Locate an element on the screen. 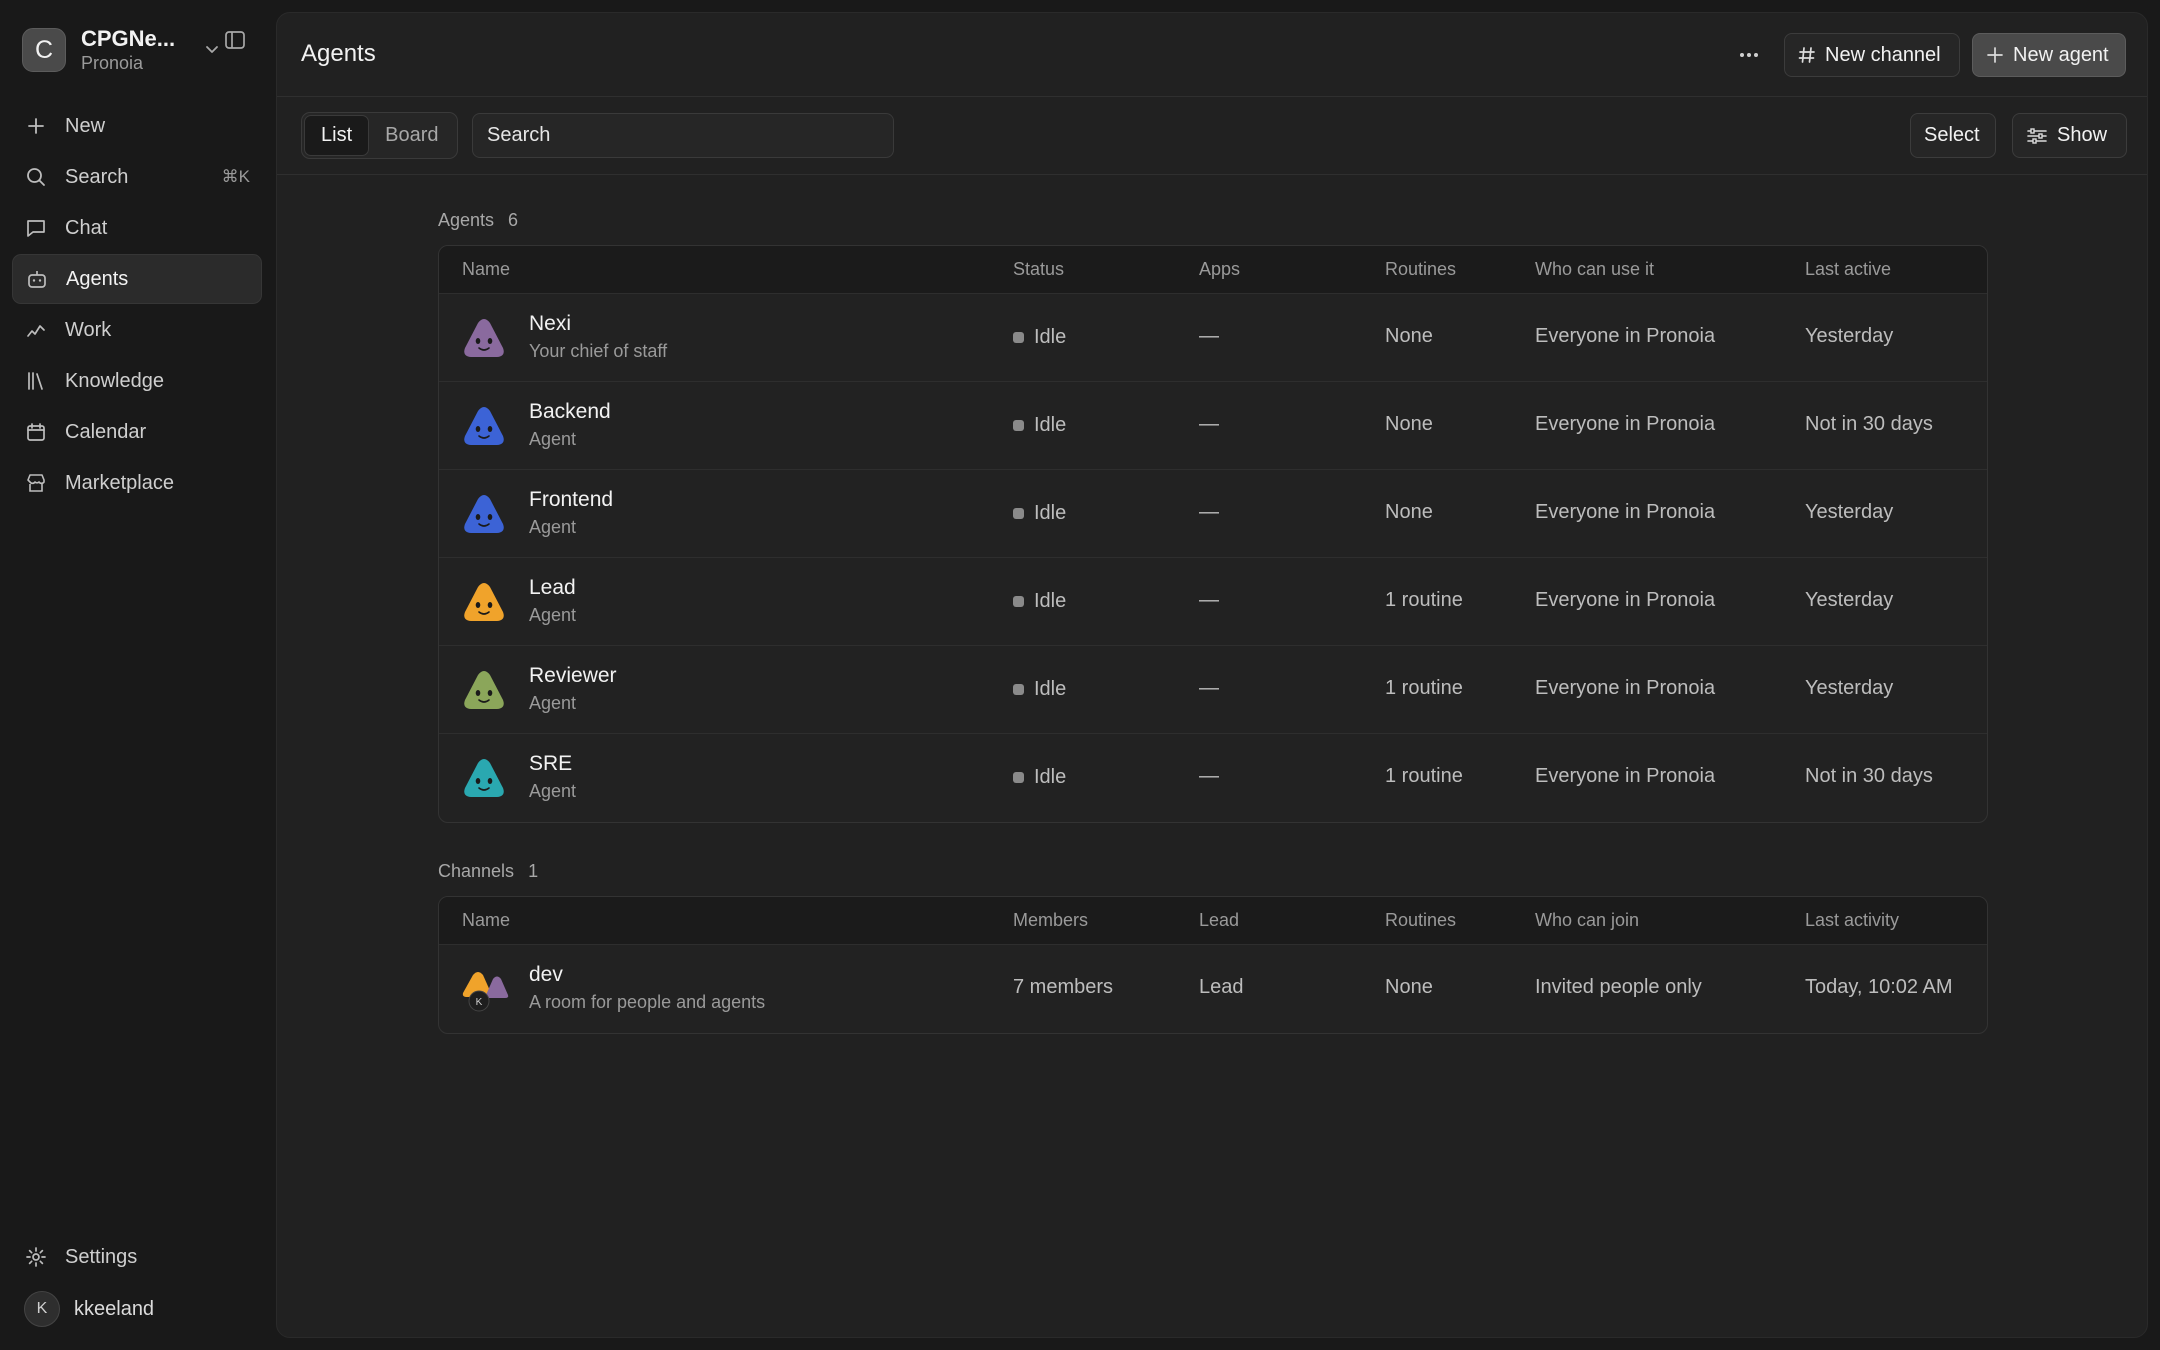 This screenshot has height=1350, width=2160. new-channel-button: New channel is located at coordinates (1872, 55).